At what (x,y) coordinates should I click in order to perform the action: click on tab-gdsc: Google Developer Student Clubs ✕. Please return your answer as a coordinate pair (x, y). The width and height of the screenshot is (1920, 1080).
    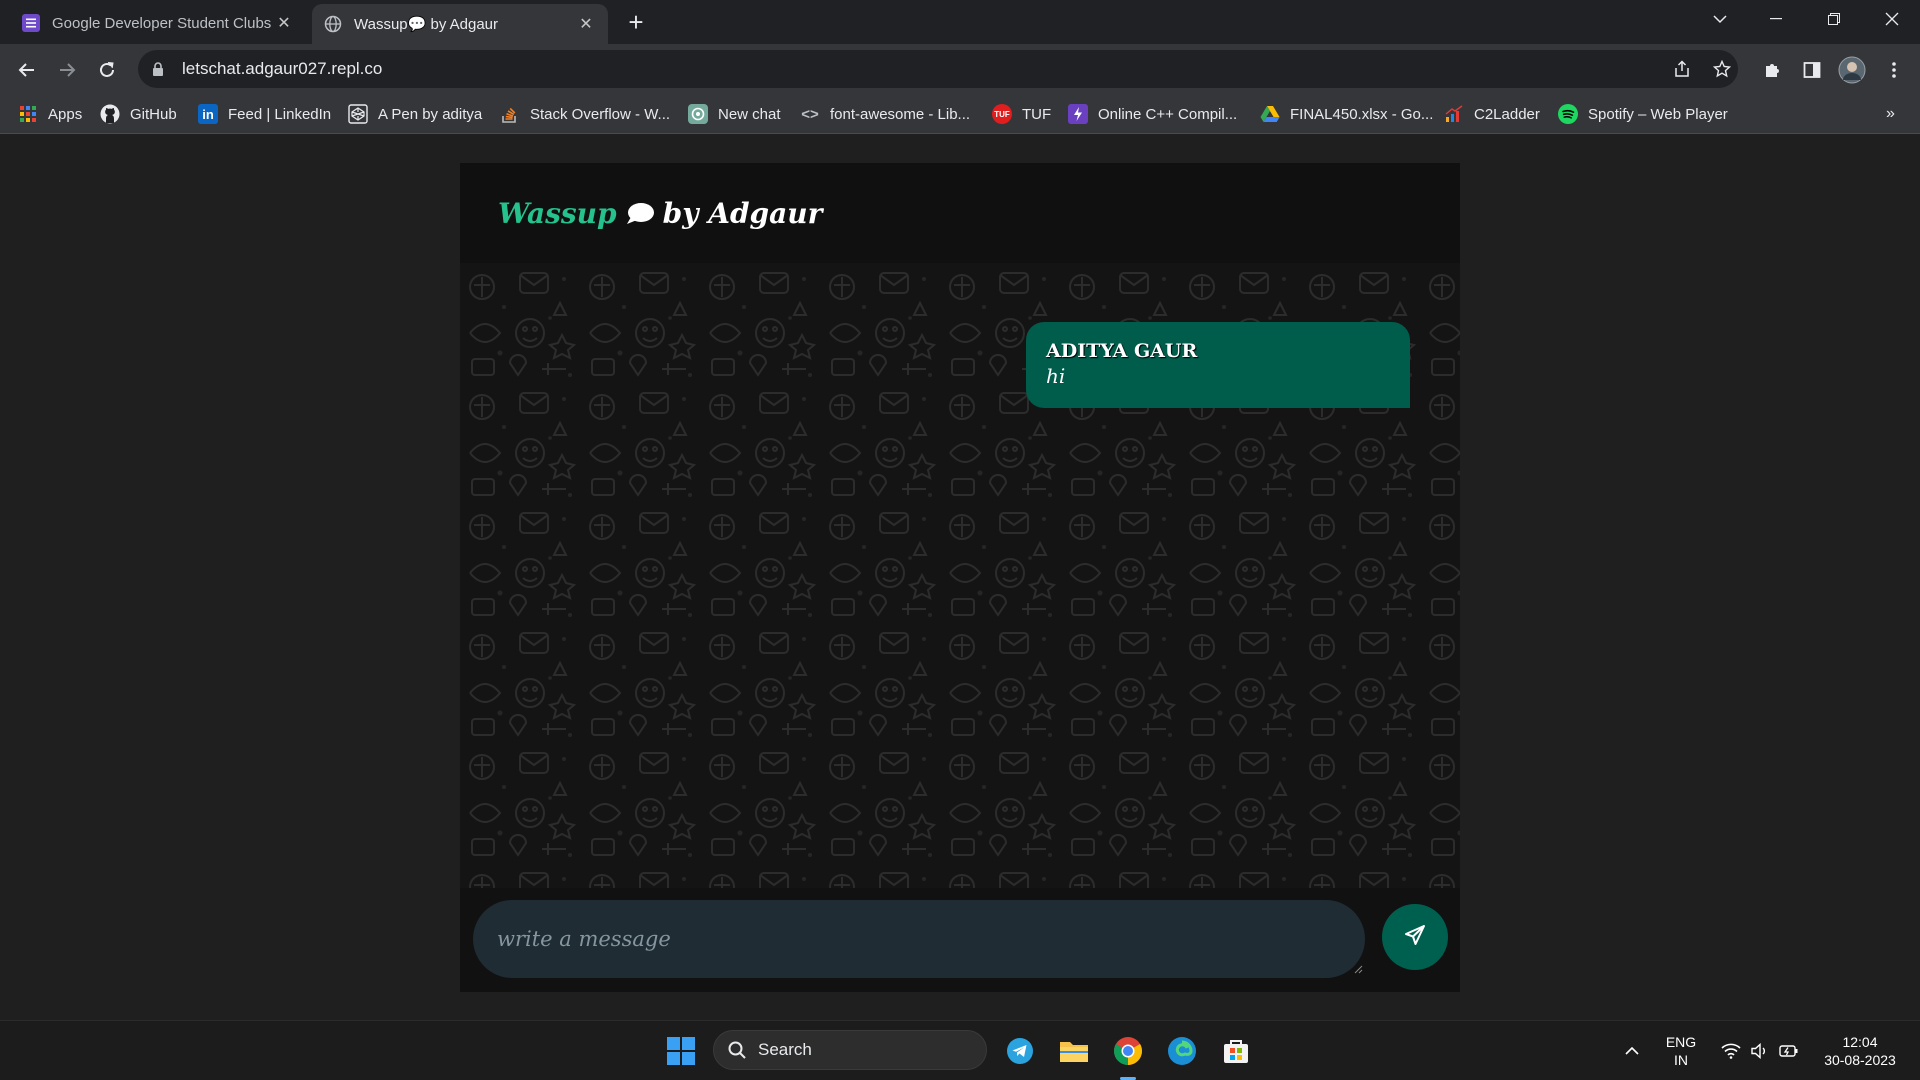
    Looking at the image, I should click on (158, 23).